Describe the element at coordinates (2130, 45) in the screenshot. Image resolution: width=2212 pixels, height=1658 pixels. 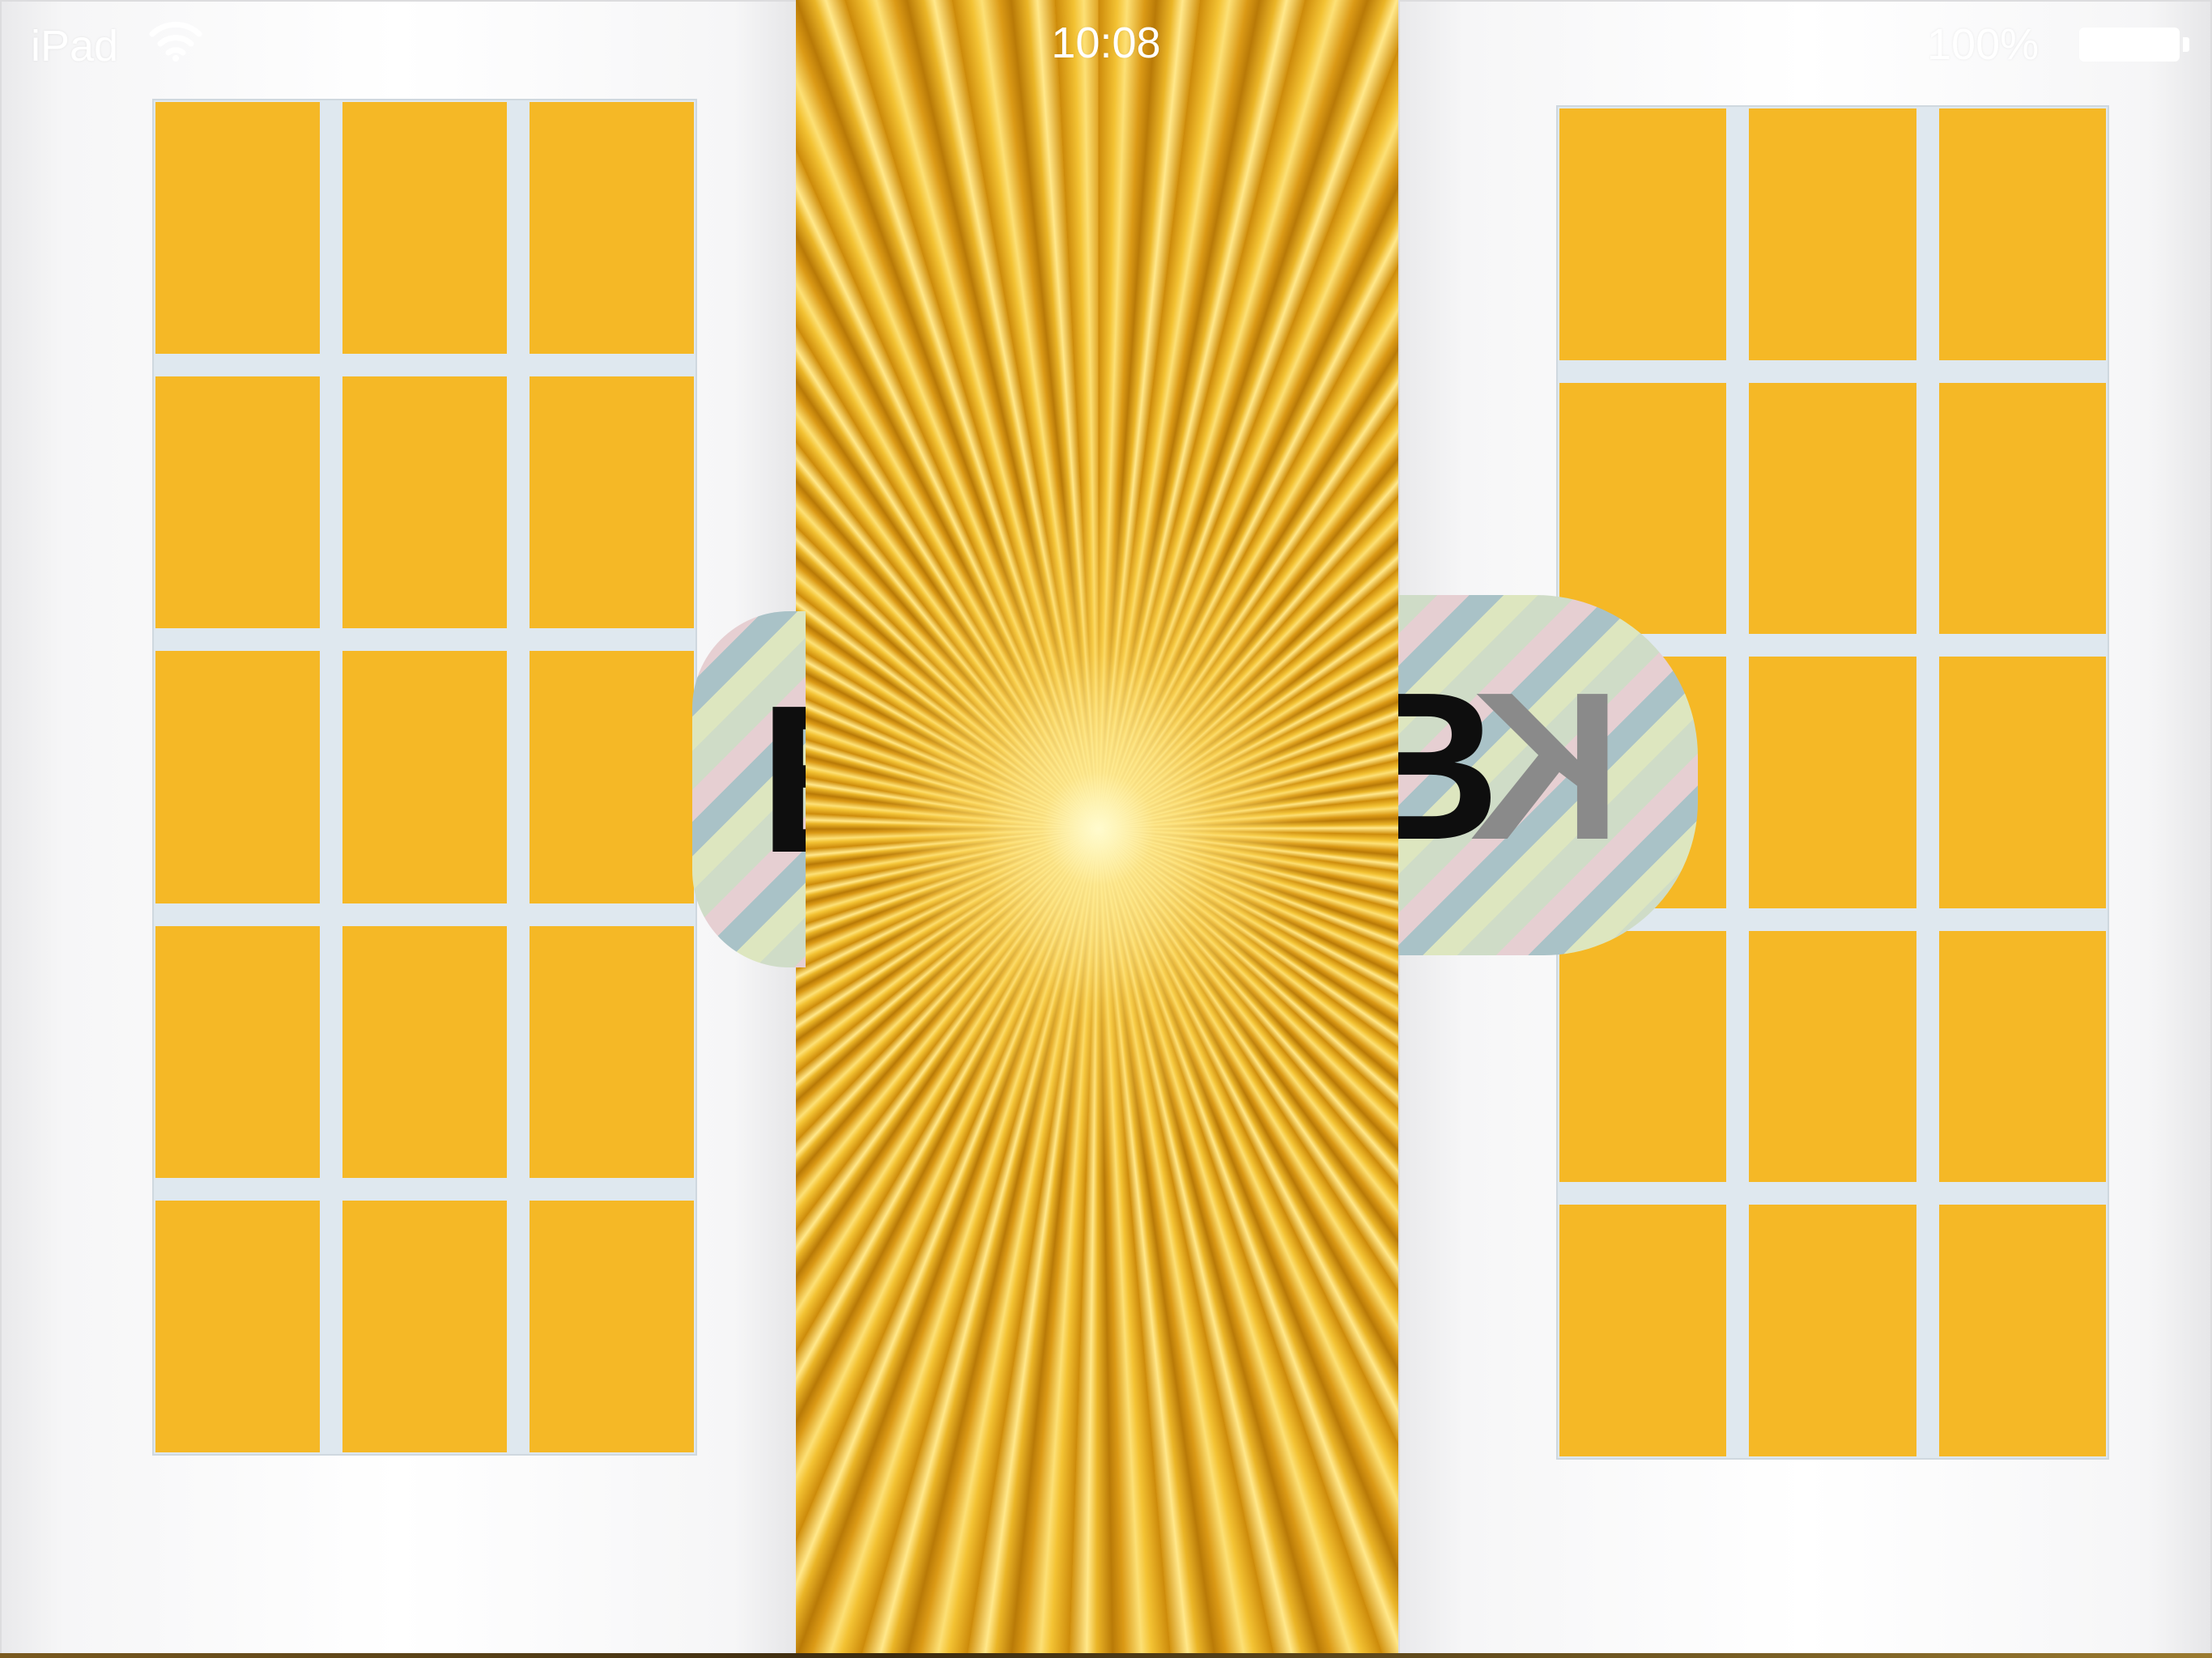
I see `battery-full-icon` at that location.